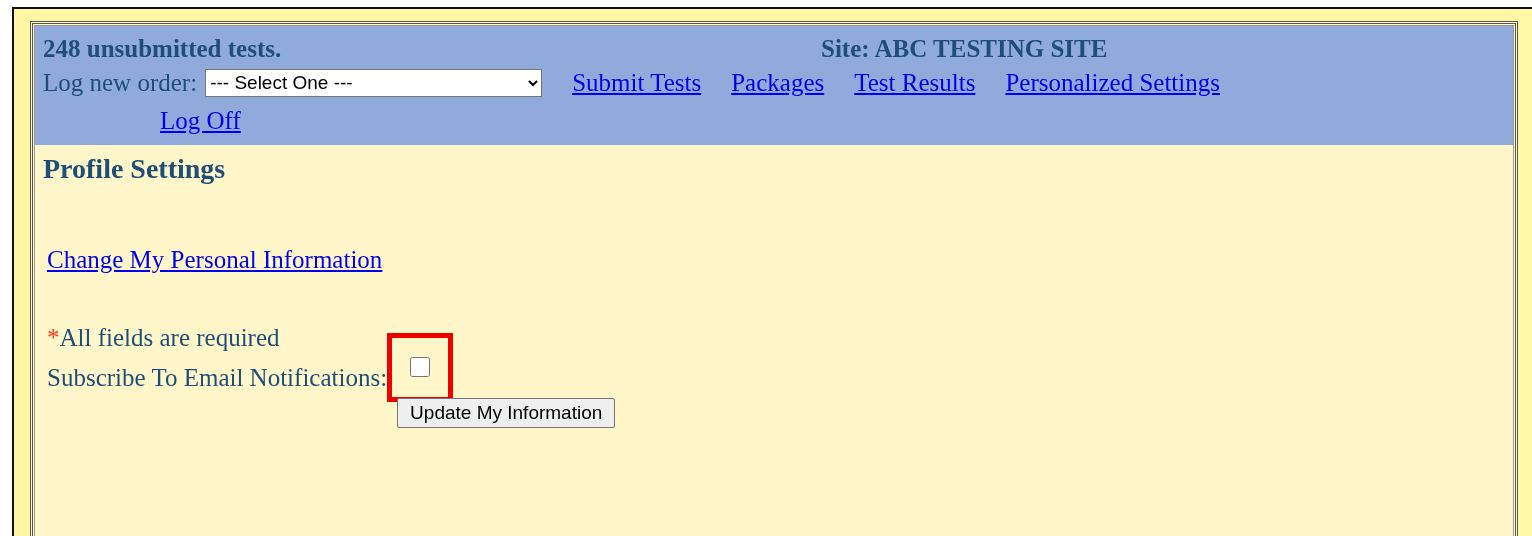 The image size is (1532, 536). I want to click on page-title: Profile Settings, so click(135, 169).